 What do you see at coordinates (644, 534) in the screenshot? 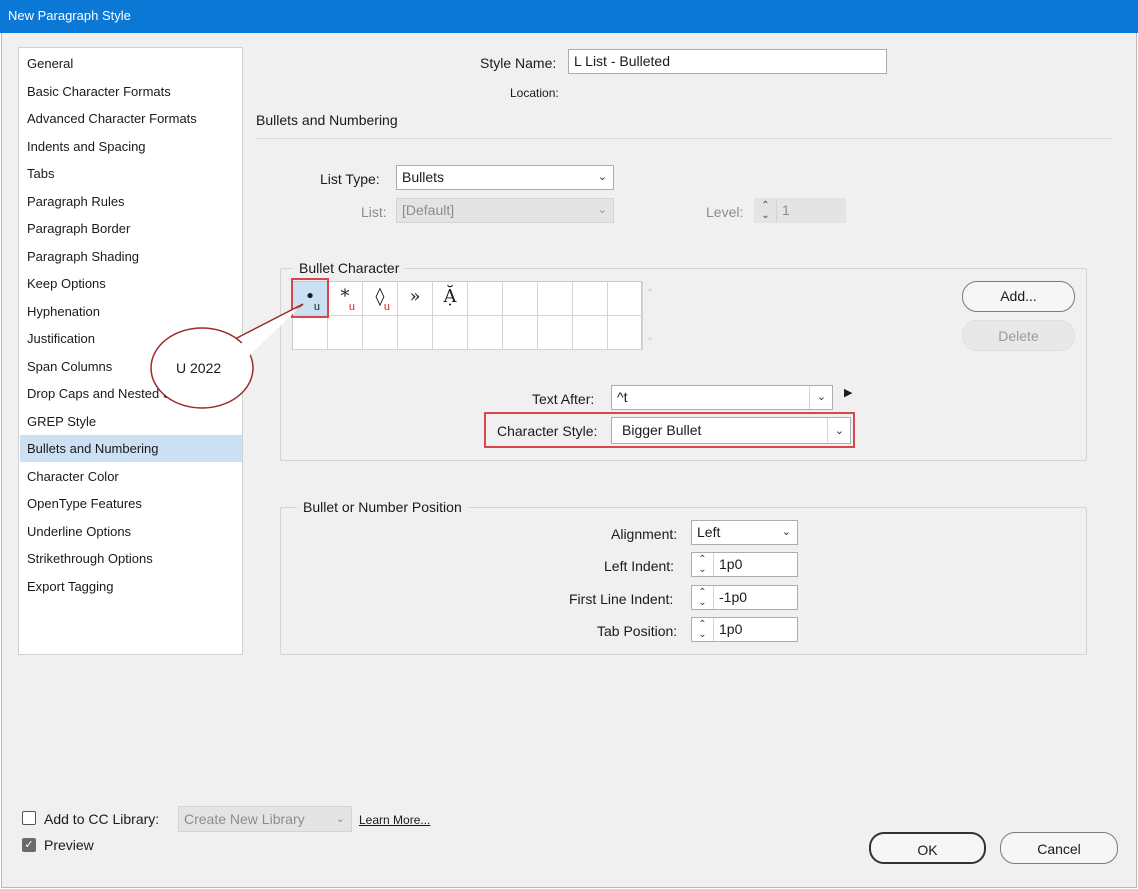
I see `alignment-label: Alignment:` at bounding box center [644, 534].